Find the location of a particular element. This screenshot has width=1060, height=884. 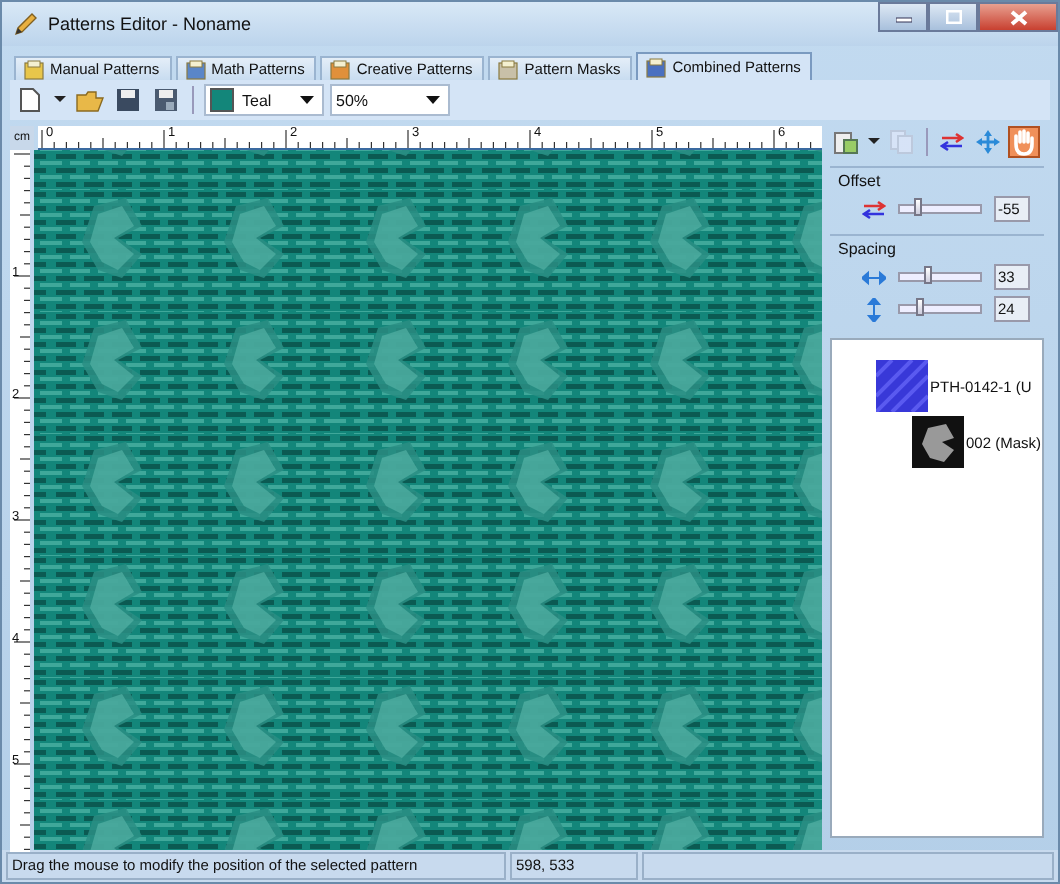

clipboard-icon is located at coordinates (846, 142).